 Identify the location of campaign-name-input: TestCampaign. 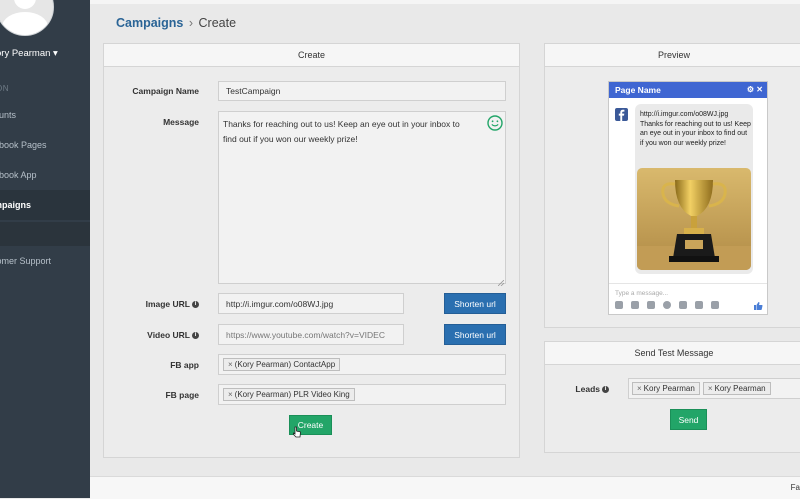
(362, 91).